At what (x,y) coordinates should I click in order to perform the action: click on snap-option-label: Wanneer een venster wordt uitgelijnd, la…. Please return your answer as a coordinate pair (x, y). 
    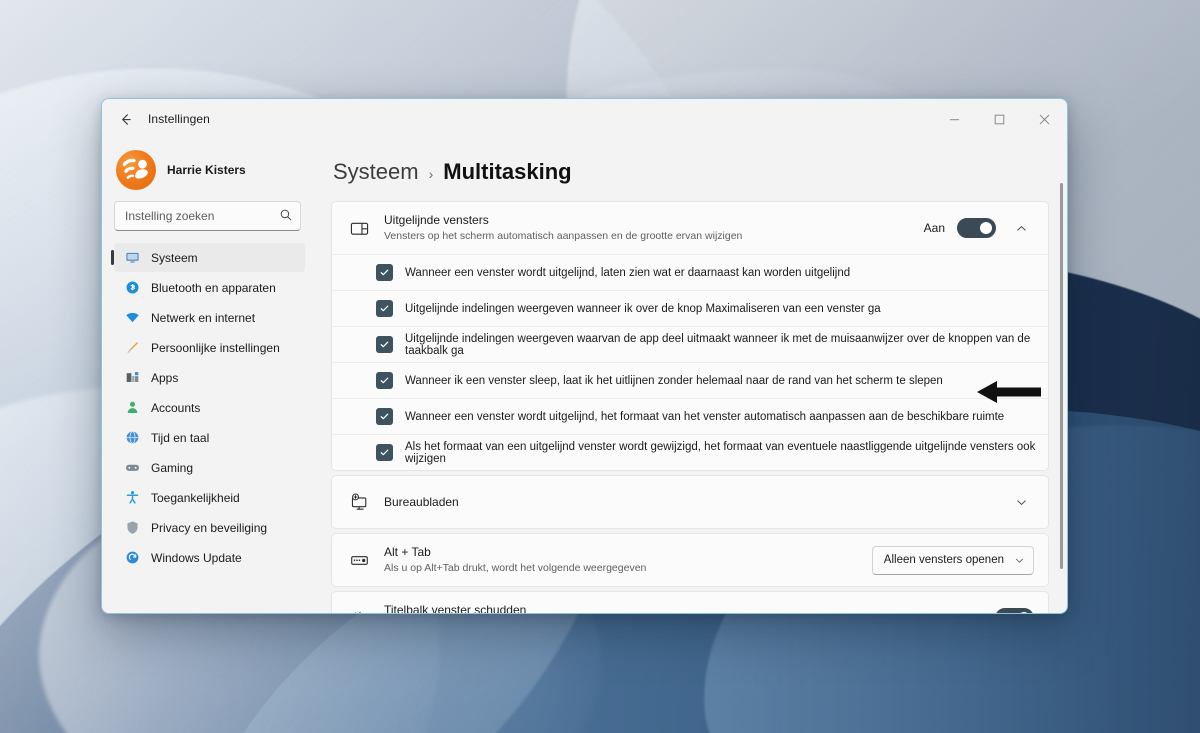
    Looking at the image, I should click on (628, 272).